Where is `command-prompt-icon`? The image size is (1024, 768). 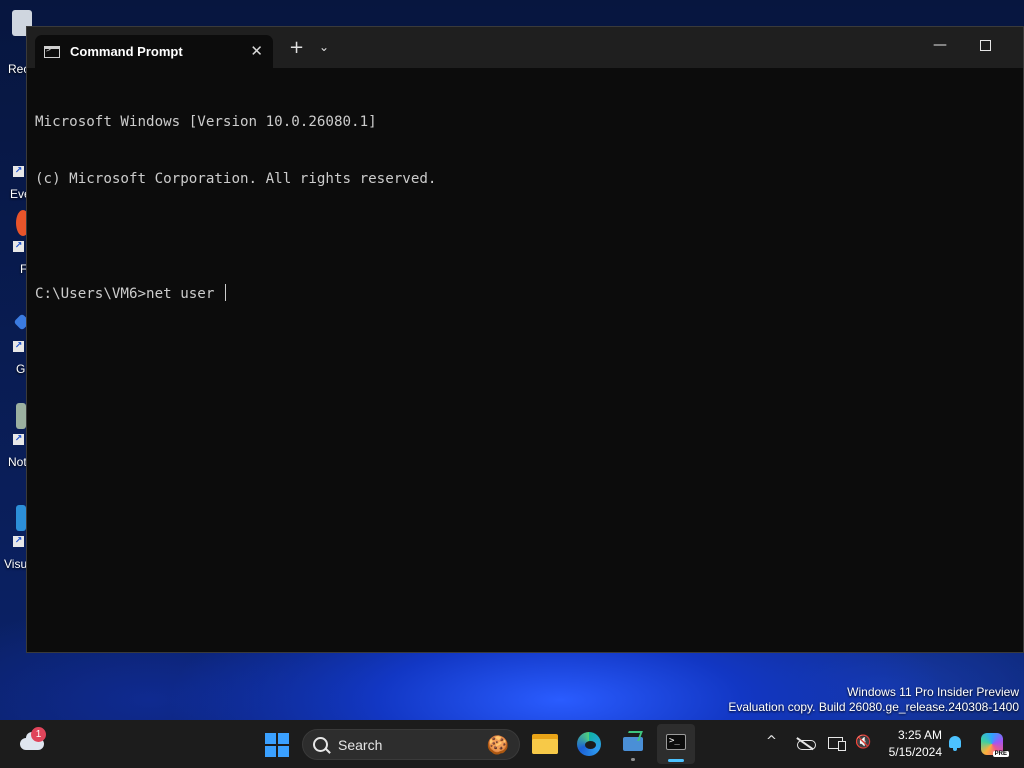 command-prompt-icon is located at coordinates (52, 51).